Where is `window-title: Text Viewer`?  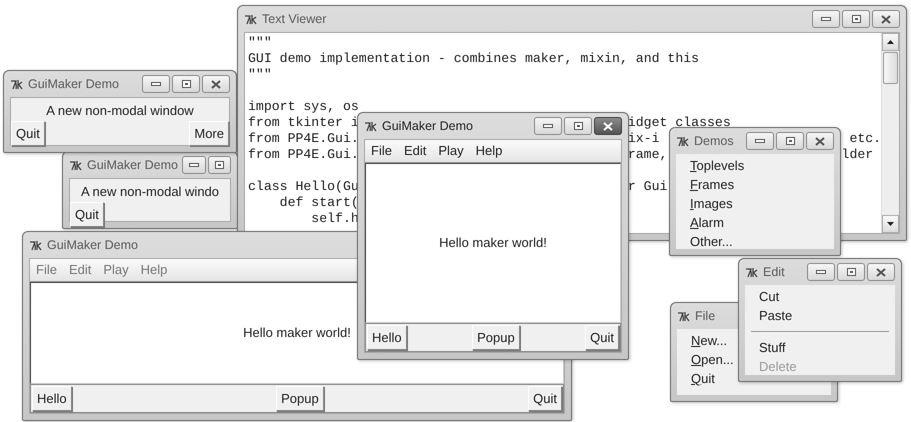
window-title: Text Viewer is located at coordinates (294, 19).